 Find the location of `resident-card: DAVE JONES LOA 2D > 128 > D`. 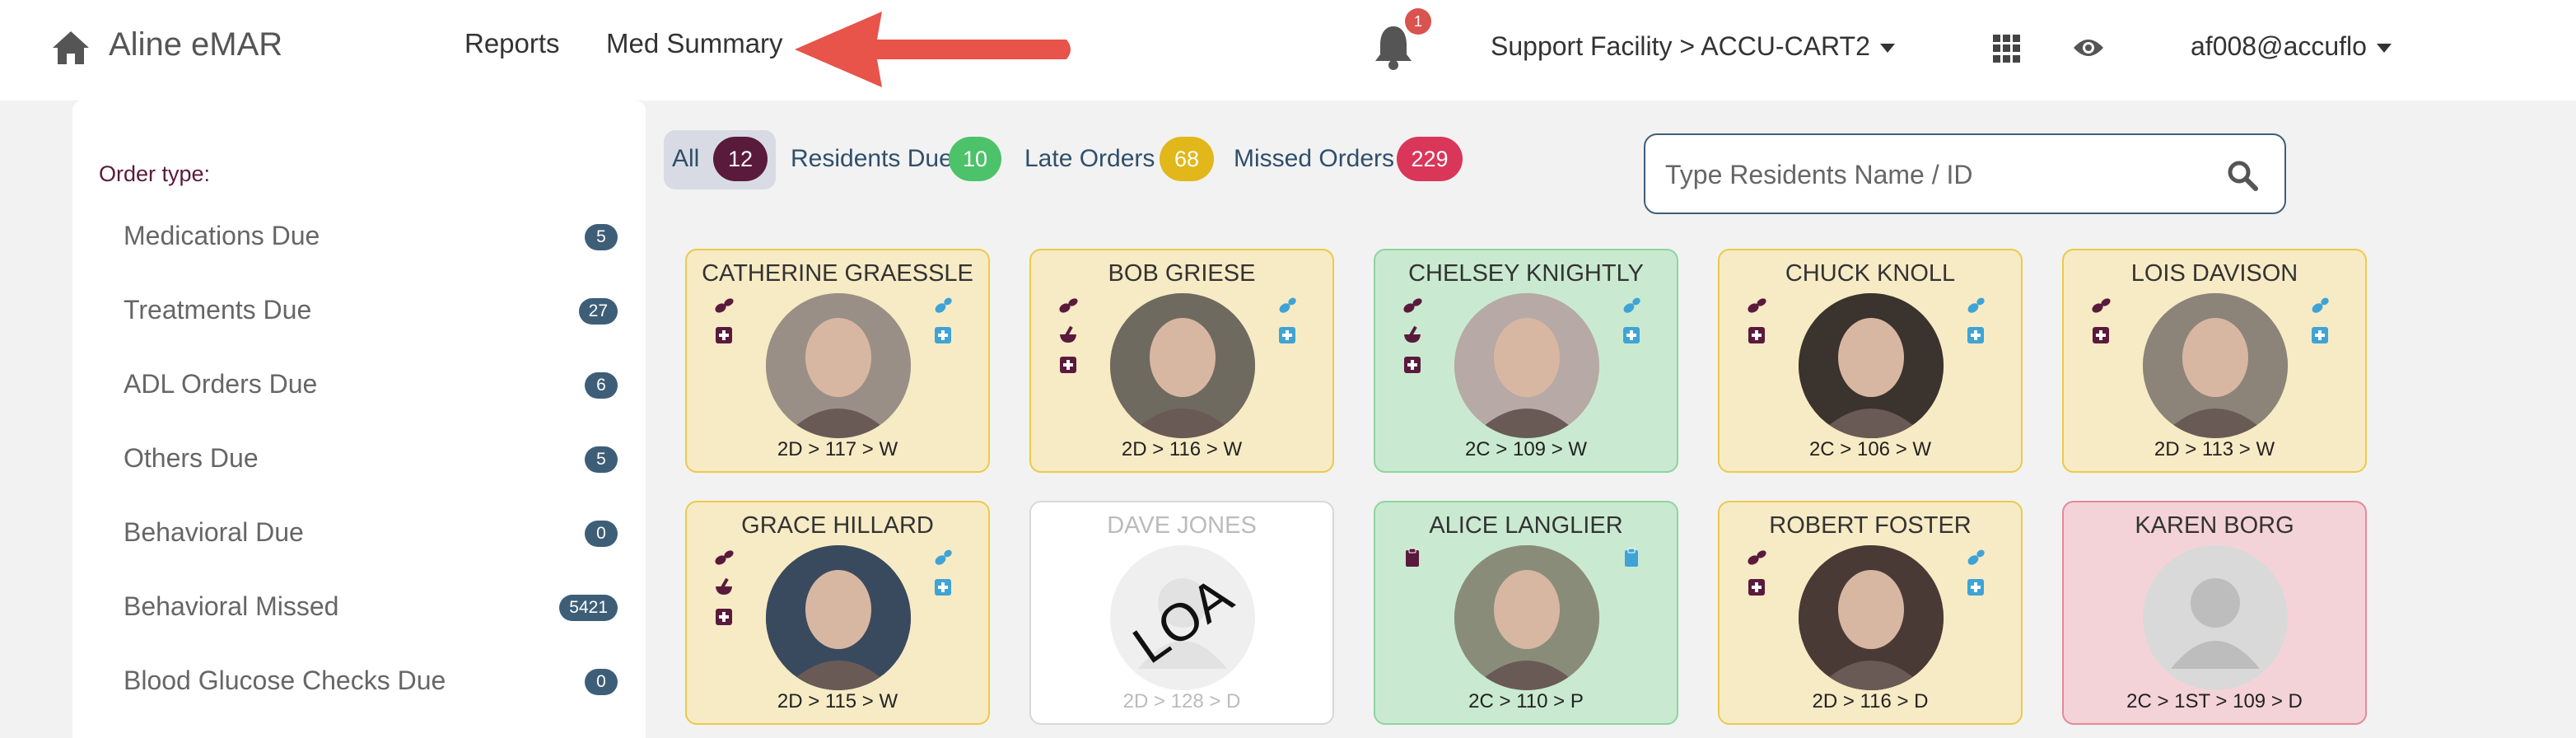

resident-card: DAVE JONES LOA 2D > 128 > D is located at coordinates (1181, 613).